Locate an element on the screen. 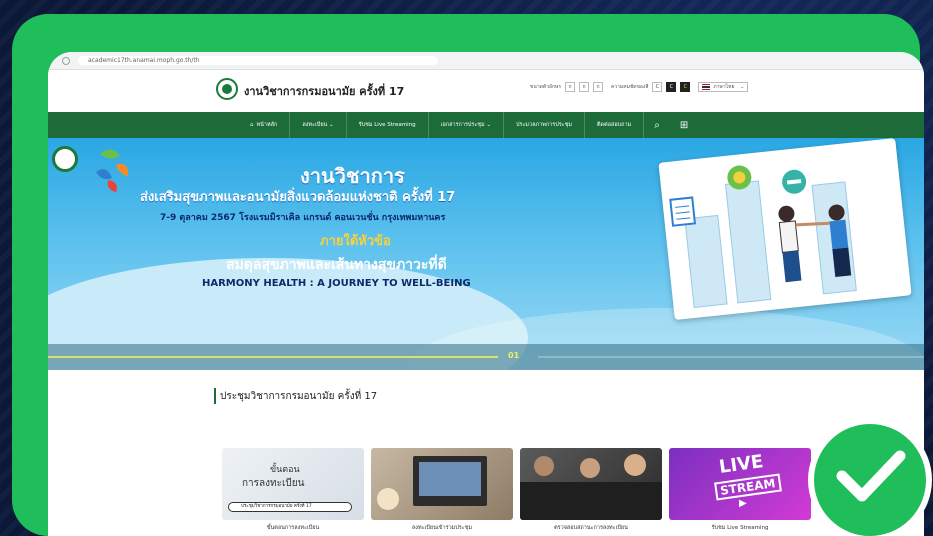  card-caption: ลงทะเบียนเข้าร่วมประชุม is located at coordinates (442, 528).